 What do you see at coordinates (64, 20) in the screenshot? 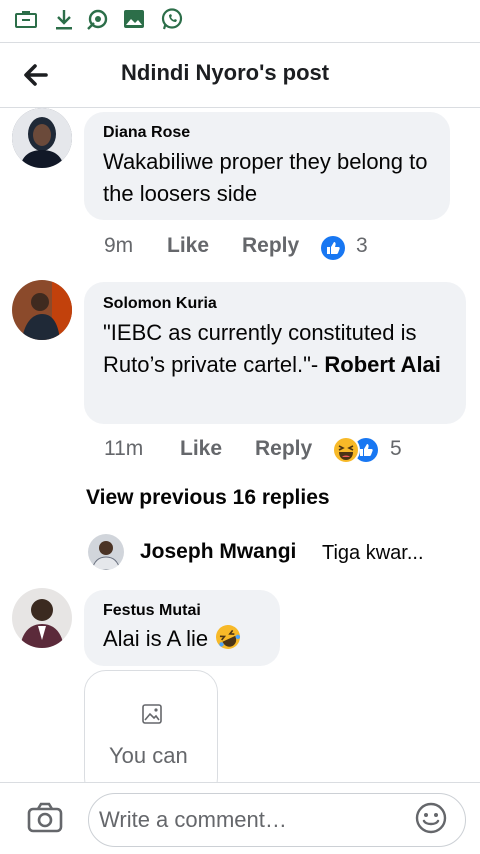
I see `download-icon` at bounding box center [64, 20].